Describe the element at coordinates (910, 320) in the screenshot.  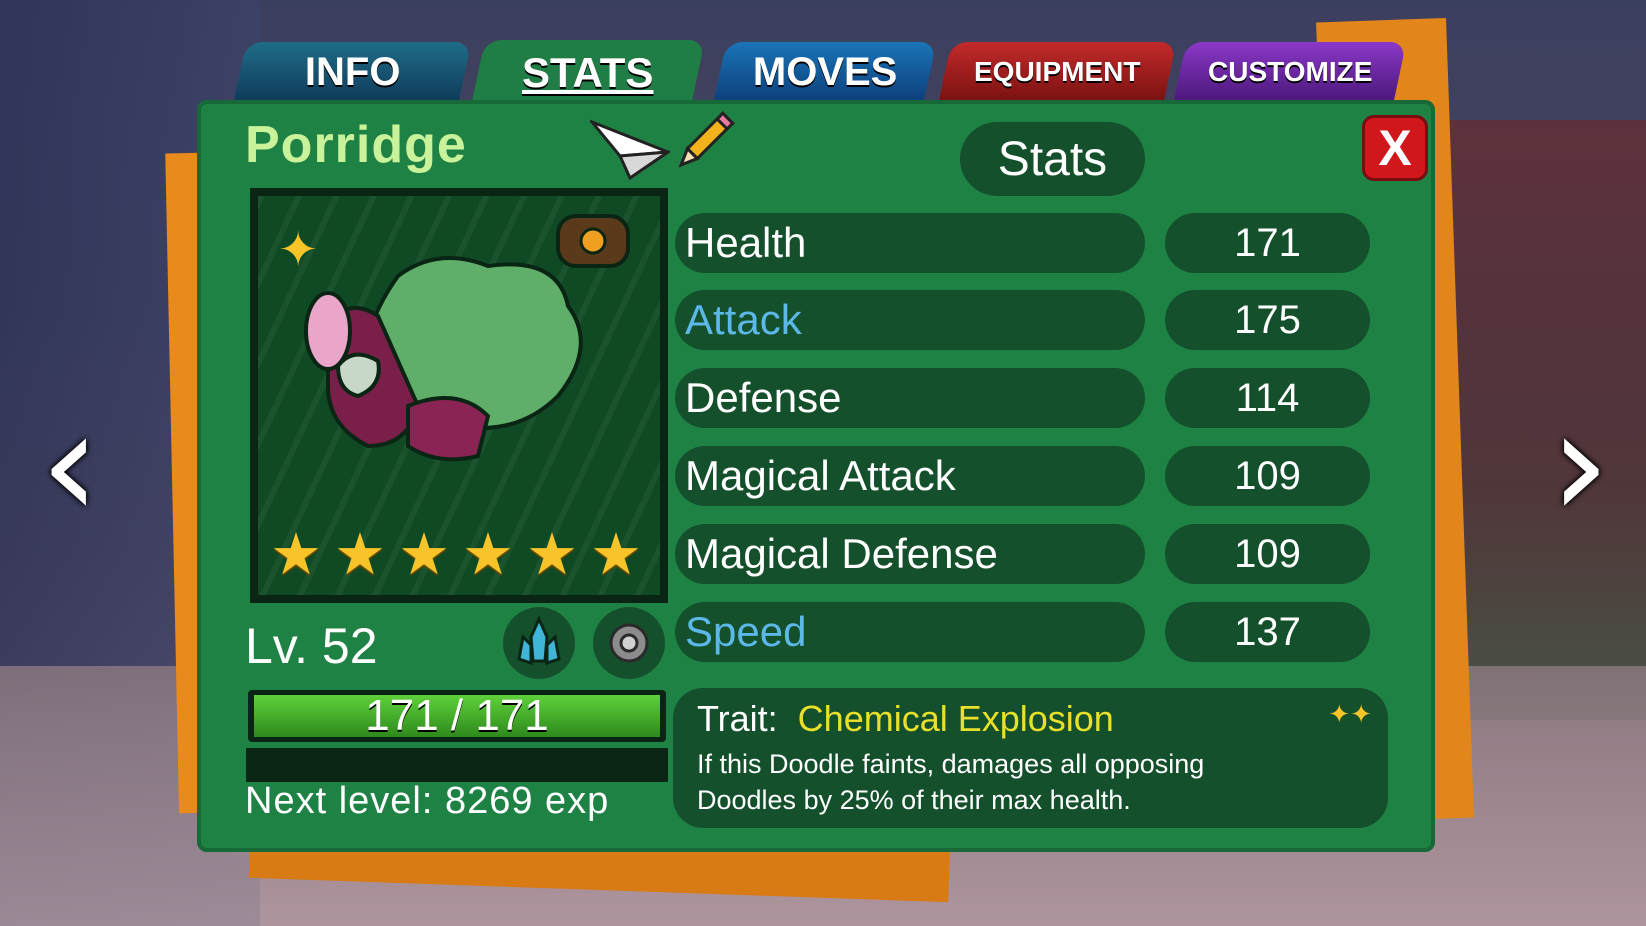
I see `stat-name: Attack` at that location.